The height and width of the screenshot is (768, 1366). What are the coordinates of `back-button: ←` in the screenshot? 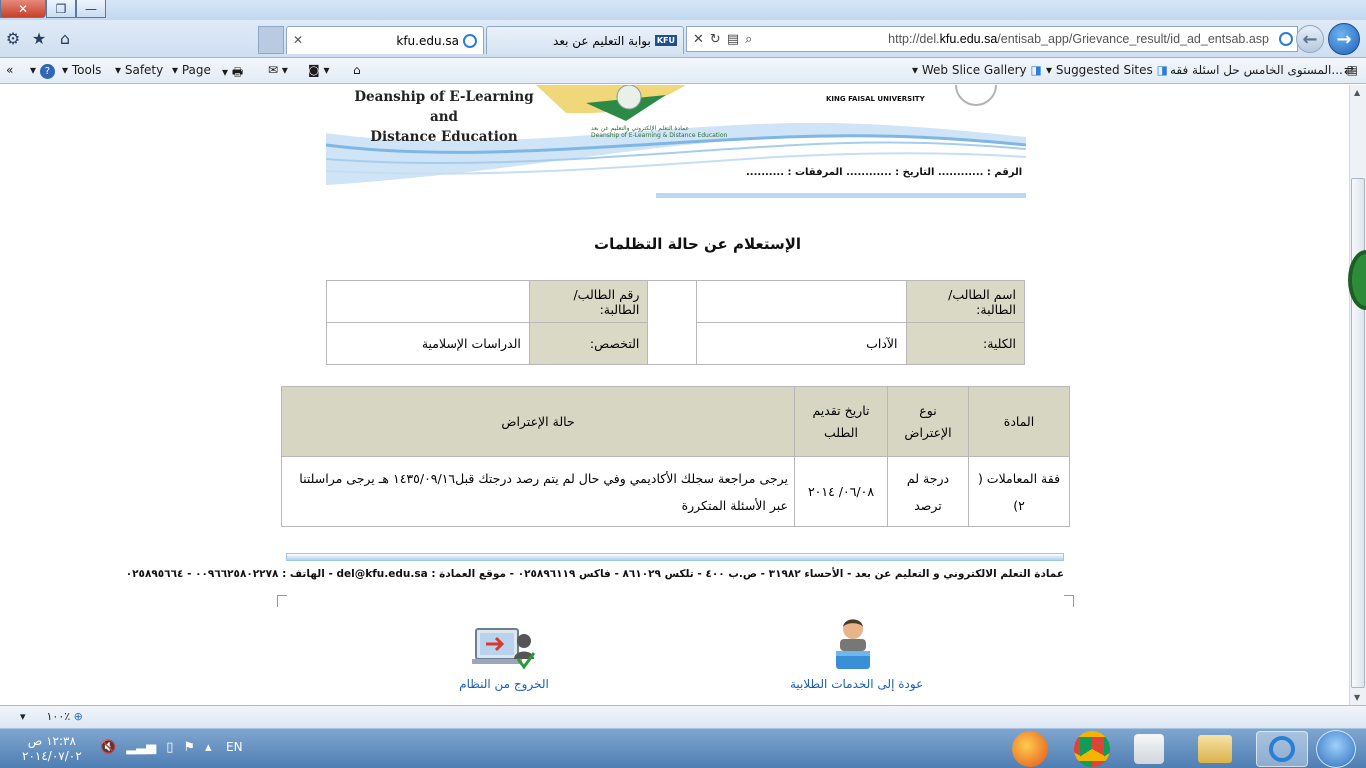 It's located at (1310, 39).